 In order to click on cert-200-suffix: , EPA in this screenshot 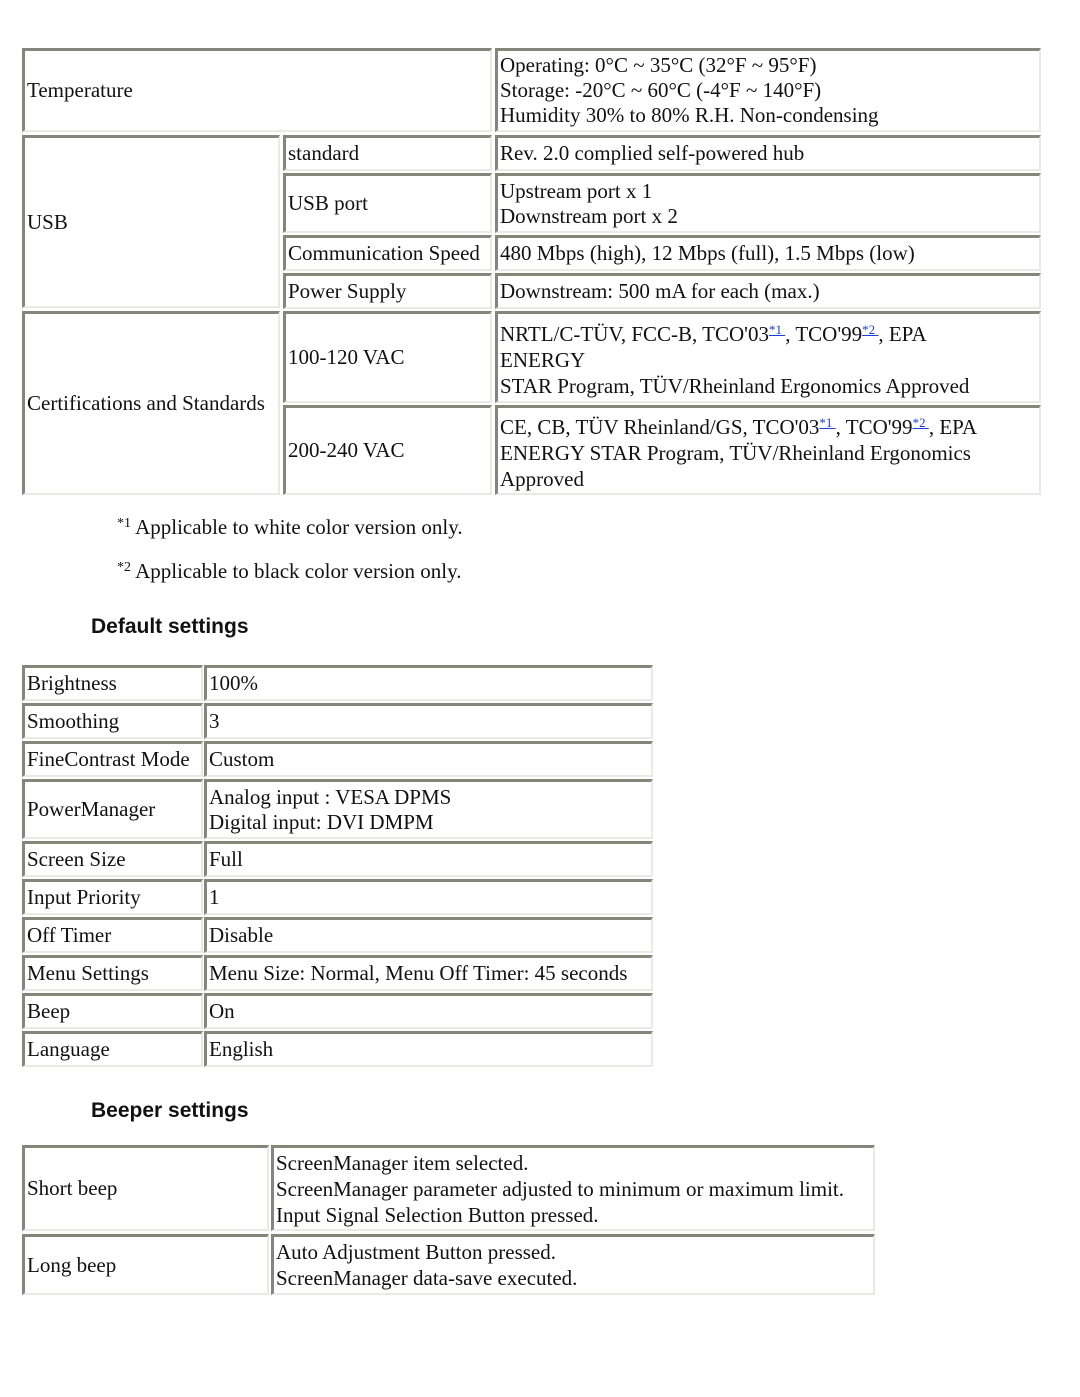, I will do `click(953, 426)`.